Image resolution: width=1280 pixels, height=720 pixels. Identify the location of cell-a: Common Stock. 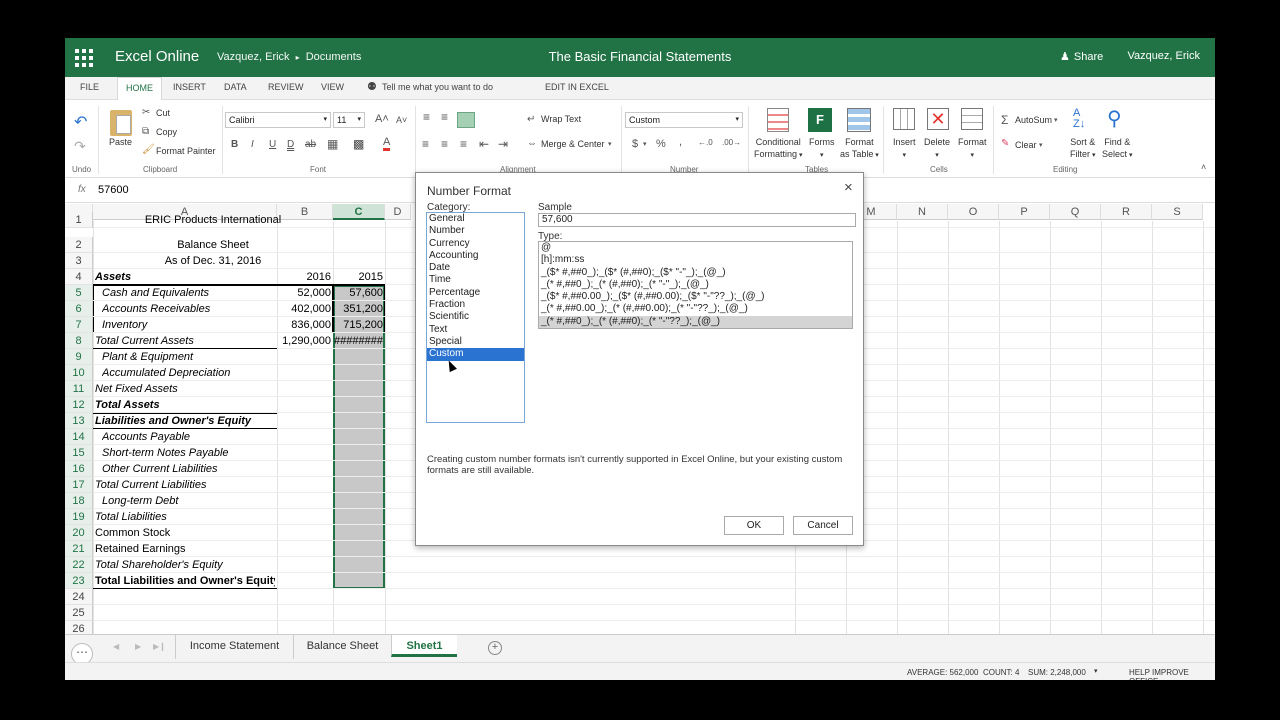
(185, 533).